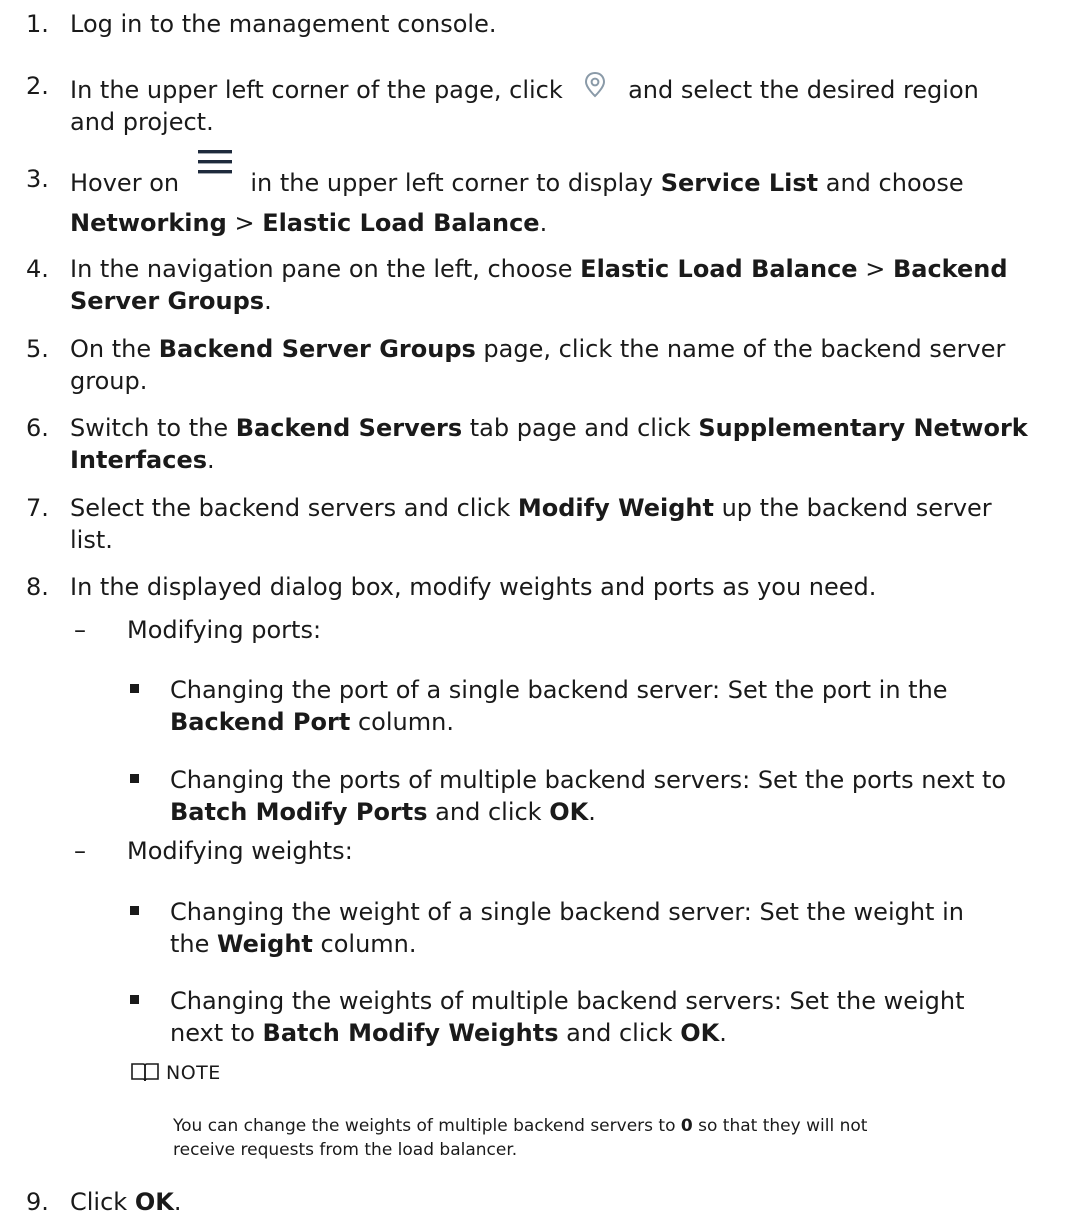  Describe the element at coordinates (91, 540) in the screenshot. I see `step-text-part: list.` at that location.